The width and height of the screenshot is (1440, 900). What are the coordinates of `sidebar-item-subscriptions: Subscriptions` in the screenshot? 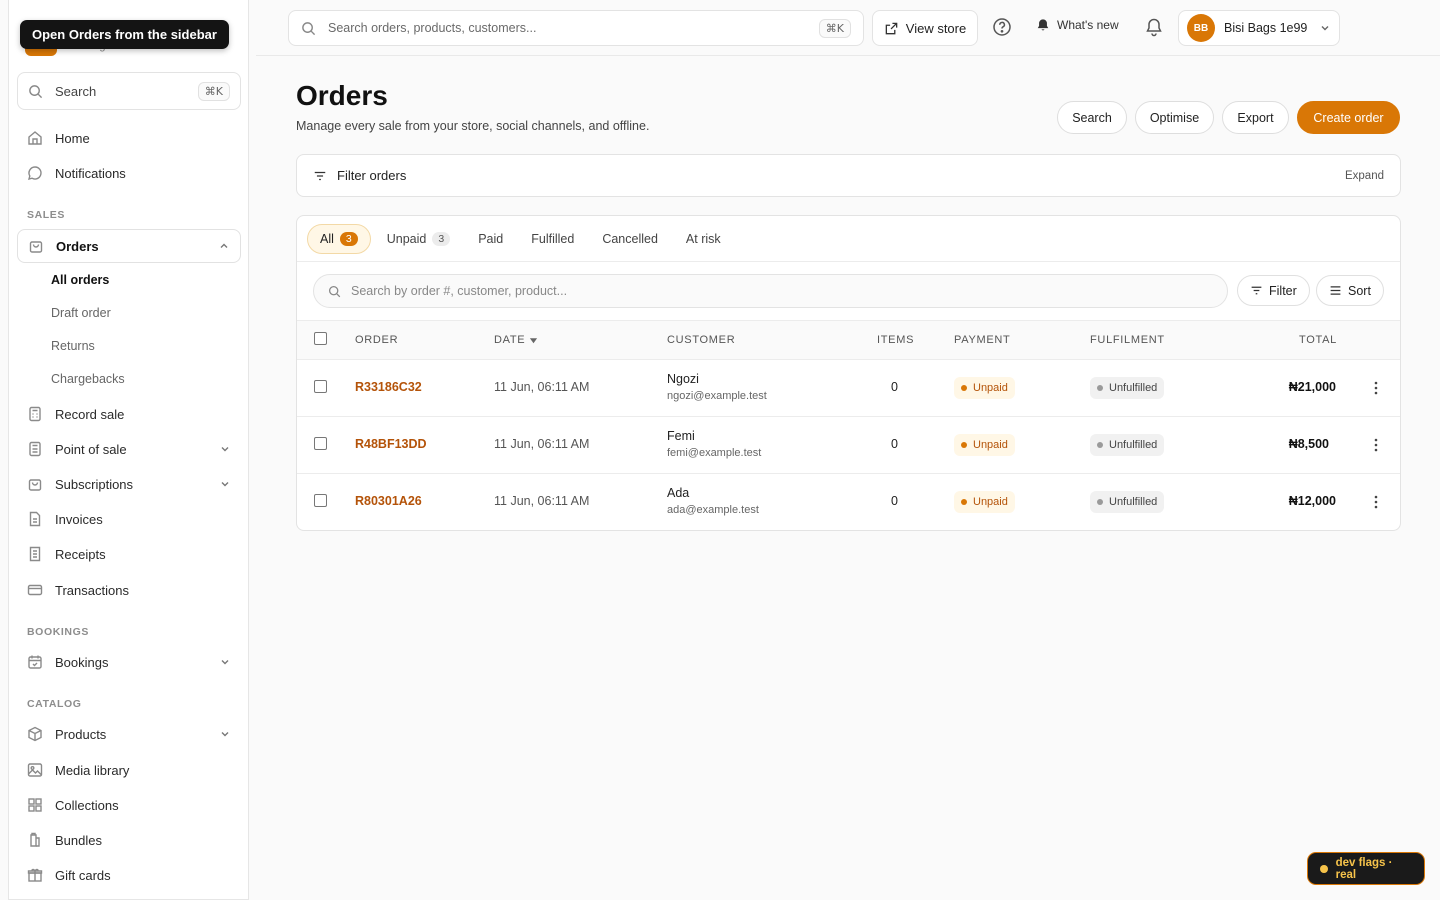 It's located at (129, 484).